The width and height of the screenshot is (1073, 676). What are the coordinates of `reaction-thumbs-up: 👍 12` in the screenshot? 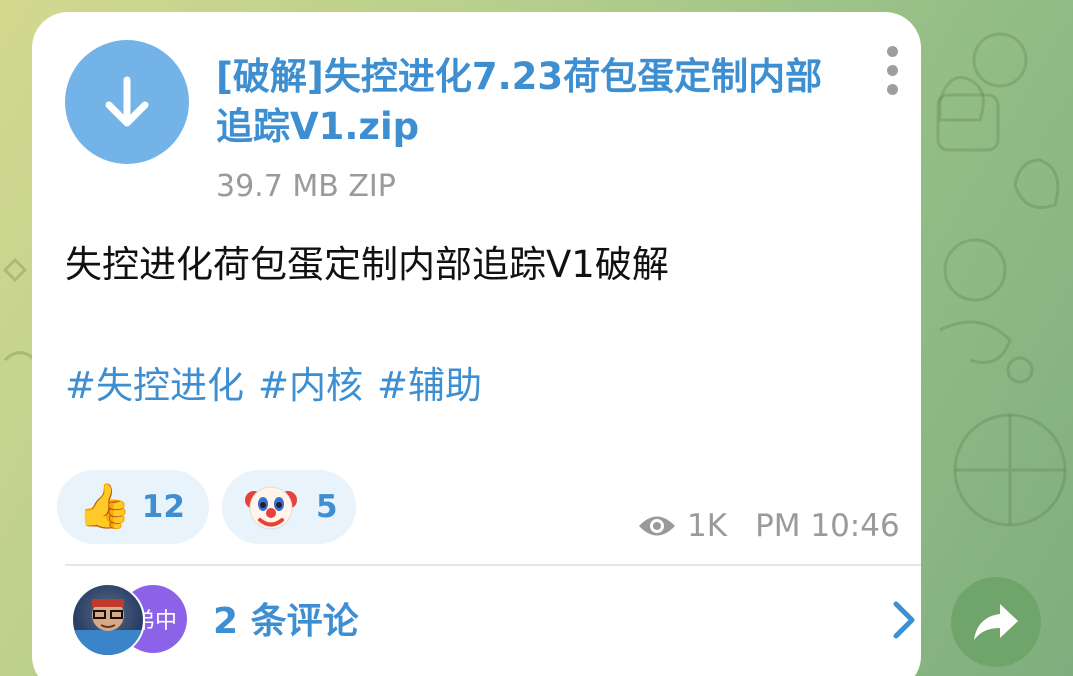 It's located at (133, 507).